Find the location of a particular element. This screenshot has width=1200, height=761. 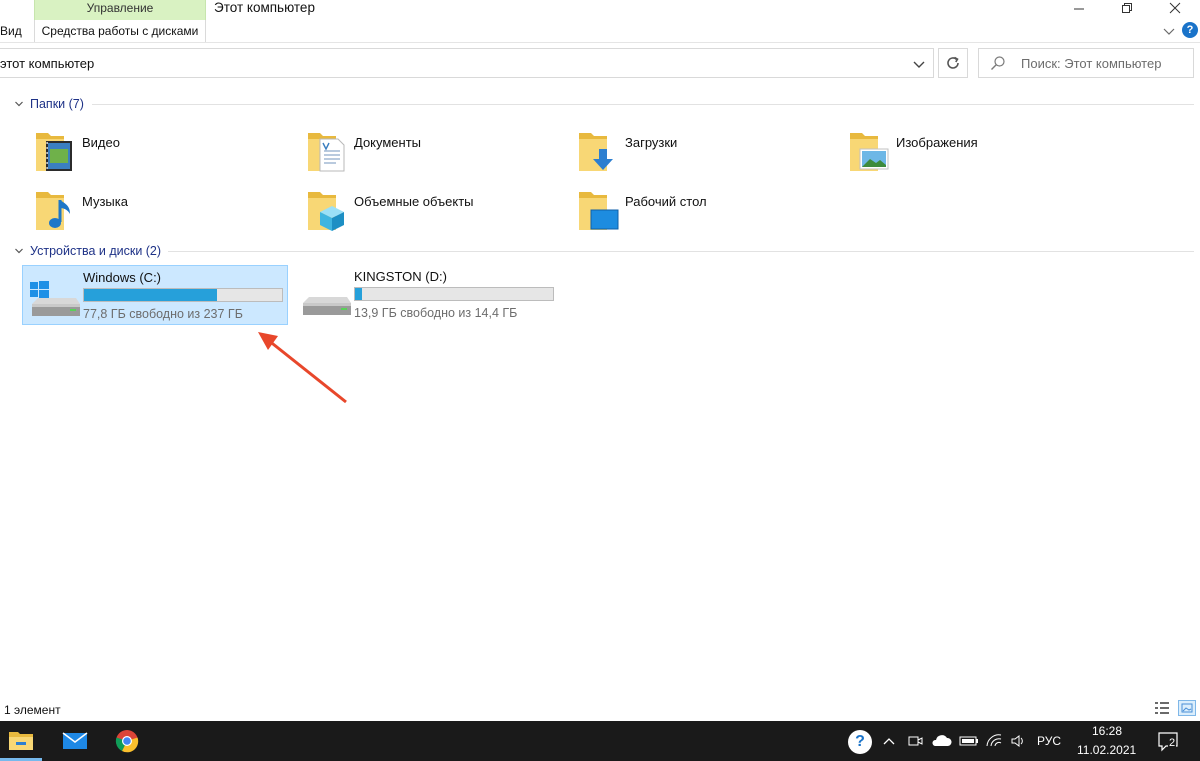

clock-time: 16:28 is located at coordinates (1107, 731).